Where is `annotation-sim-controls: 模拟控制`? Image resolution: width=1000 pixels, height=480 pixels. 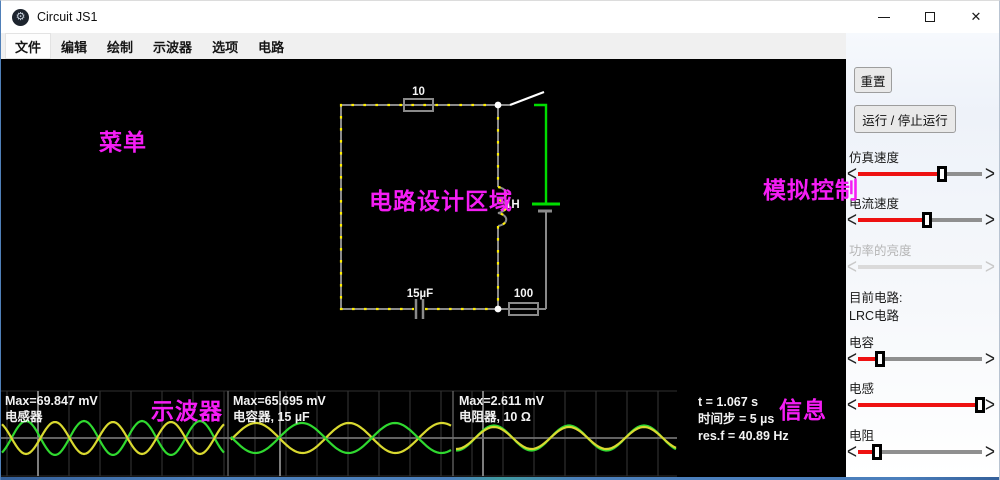
annotation-sim-controls: 模拟控制 is located at coordinates (811, 190).